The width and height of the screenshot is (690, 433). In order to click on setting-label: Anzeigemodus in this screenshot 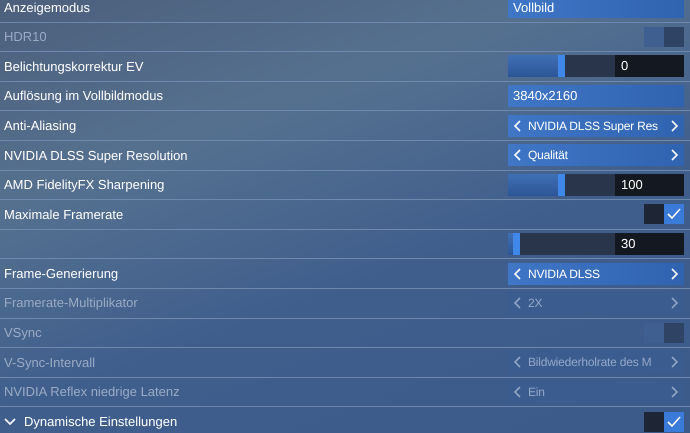, I will do `click(47, 8)`.